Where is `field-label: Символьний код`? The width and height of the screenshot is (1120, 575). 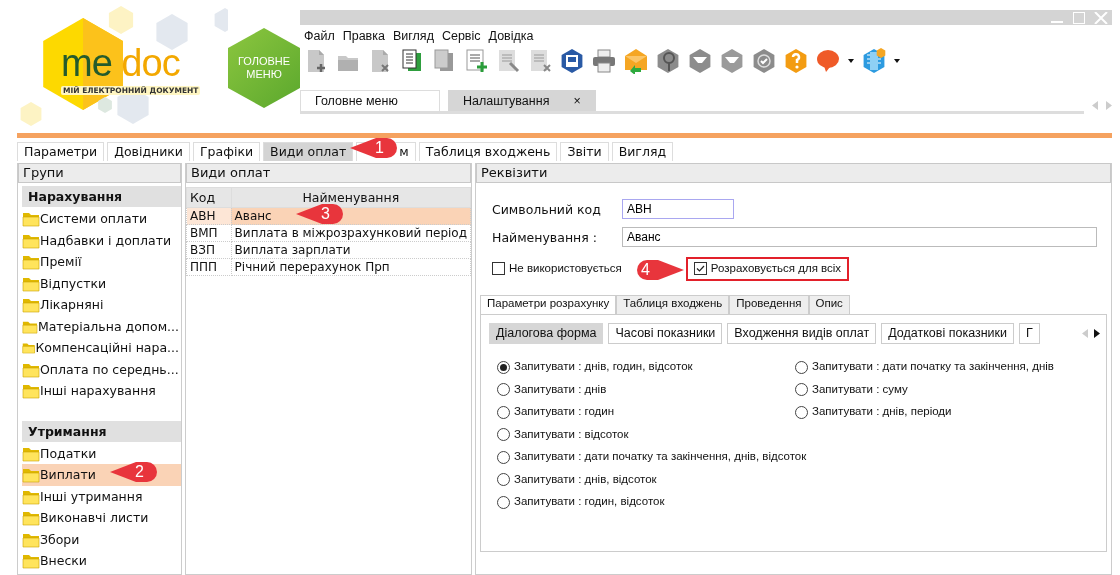
field-label: Символьний код is located at coordinates (547, 209).